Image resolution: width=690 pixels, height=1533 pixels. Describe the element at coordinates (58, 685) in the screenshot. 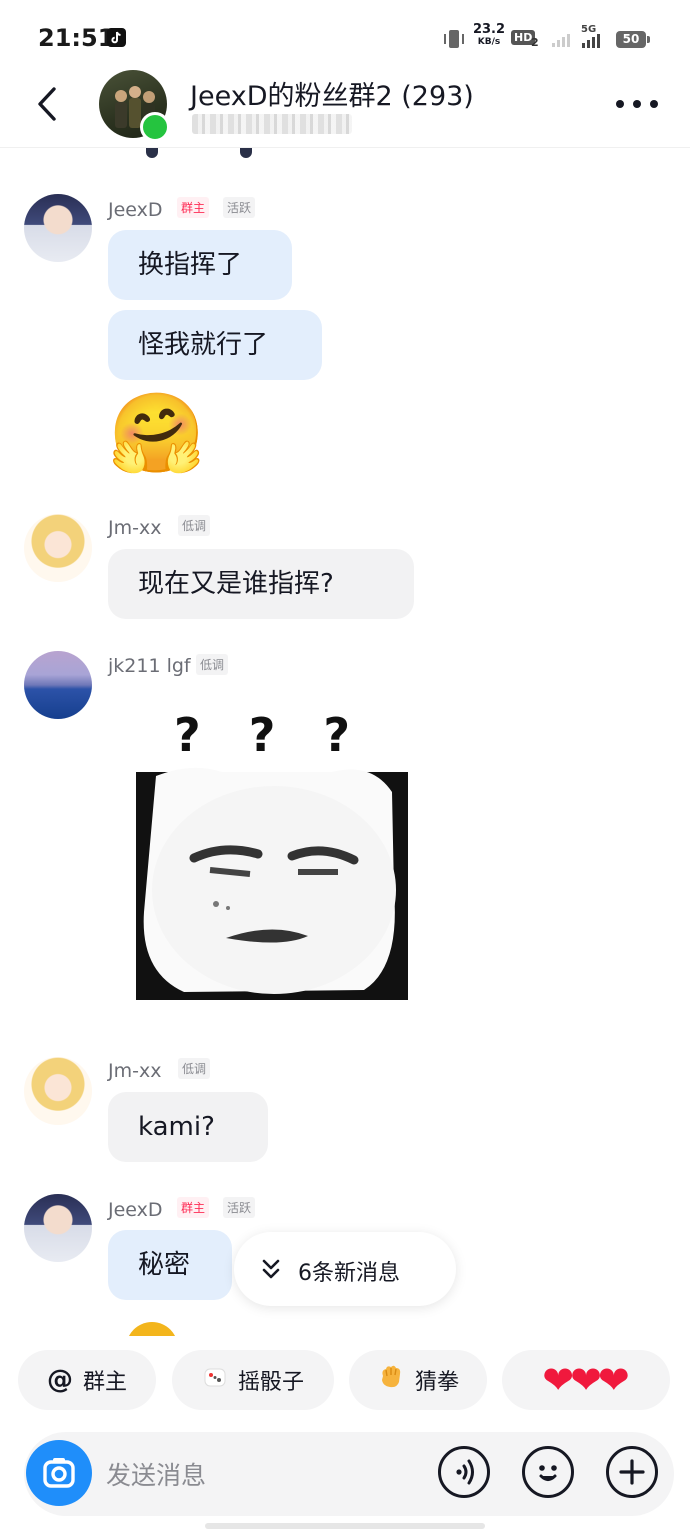

I see `avatar-jk211-lgf` at that location.